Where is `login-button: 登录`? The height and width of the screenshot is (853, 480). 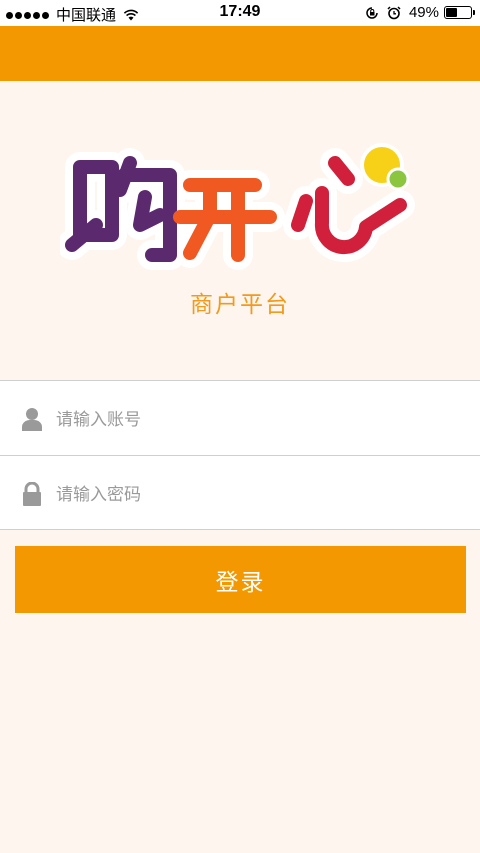
login-button: 登录 is located at coordinates (240, 579).